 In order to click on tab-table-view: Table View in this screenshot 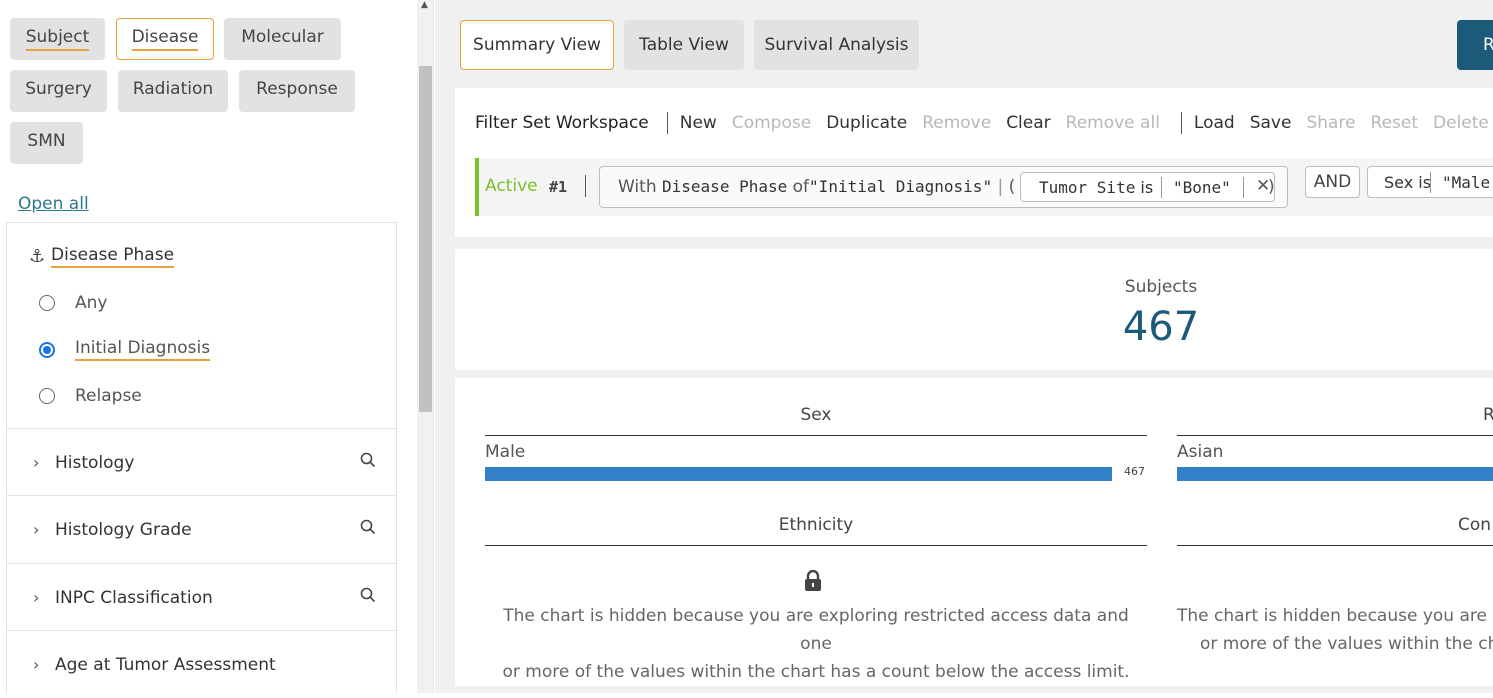, I will do `click(684, 45)`.